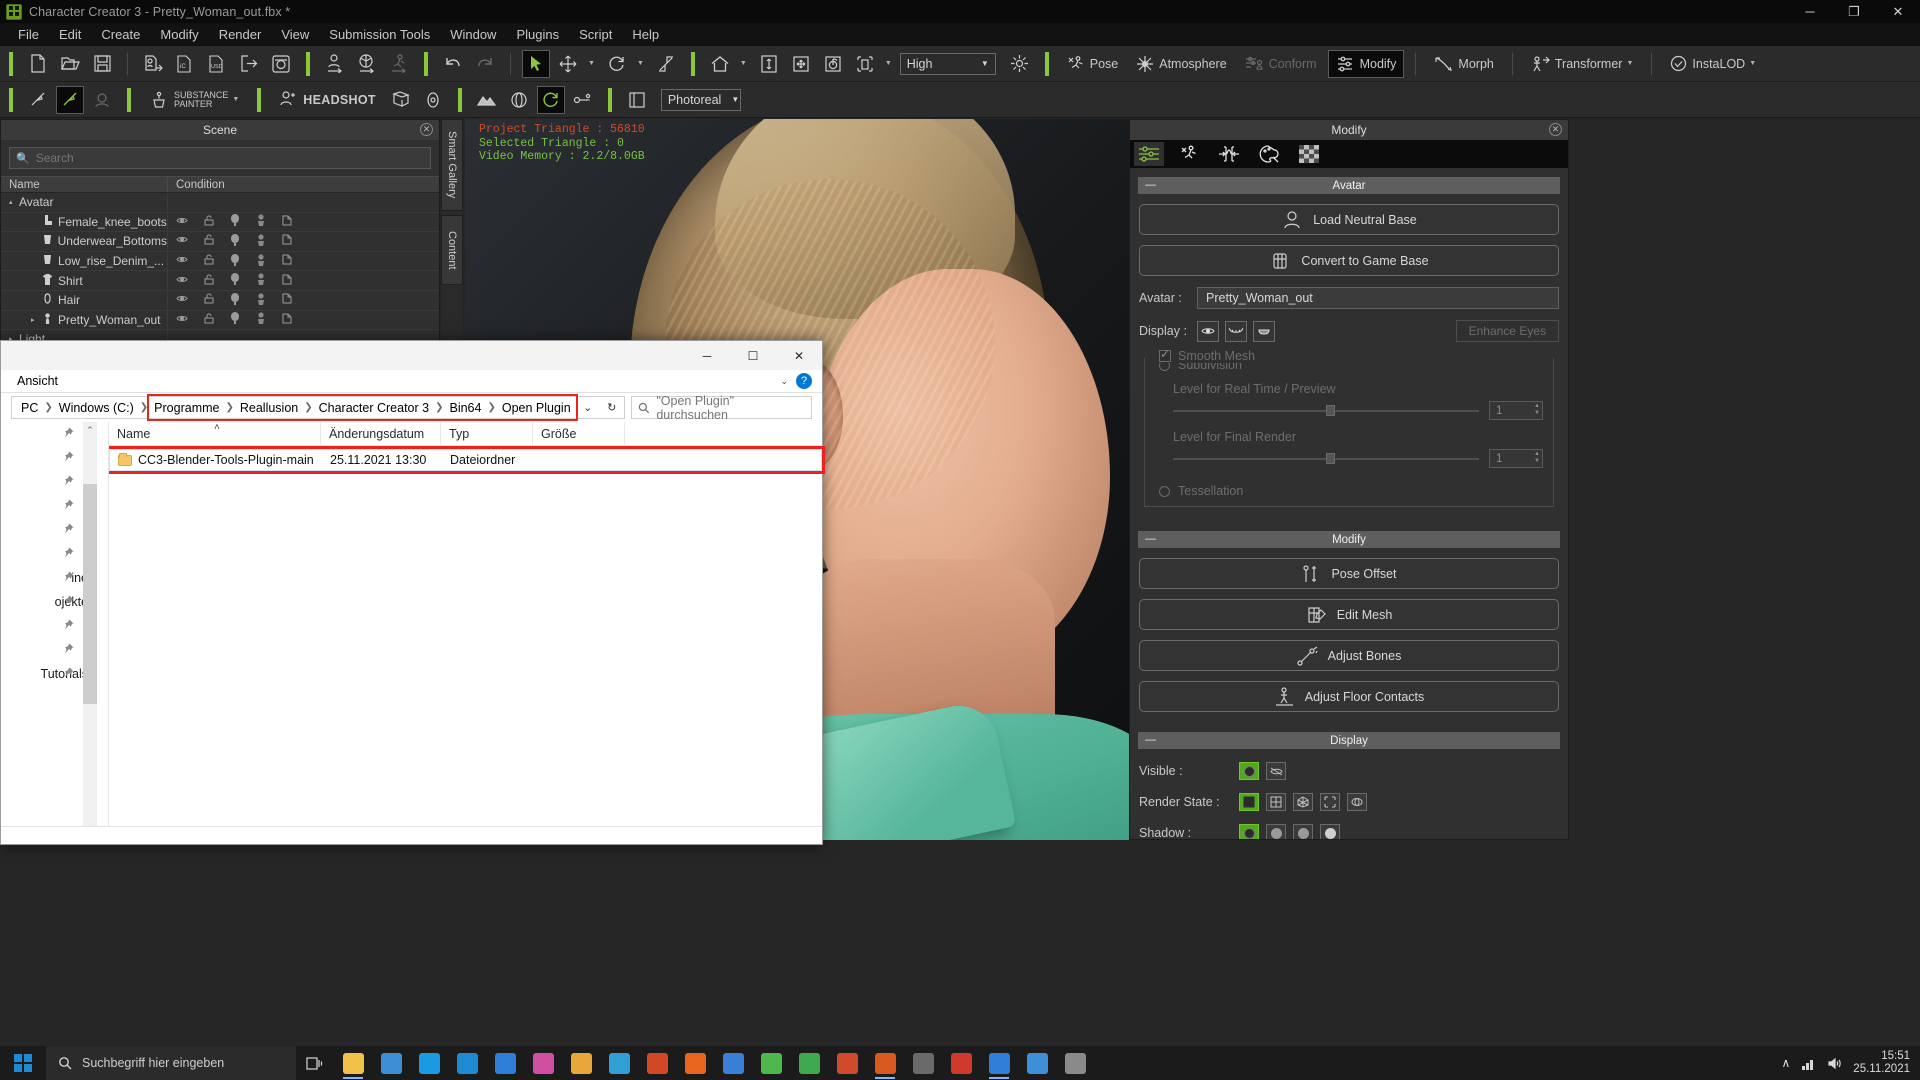 The image size is (1920, 1080). Describe the element at coordinates (640, 63) in the screenshot. I see `rotate-tool-caret-icon: ▼` at that location.